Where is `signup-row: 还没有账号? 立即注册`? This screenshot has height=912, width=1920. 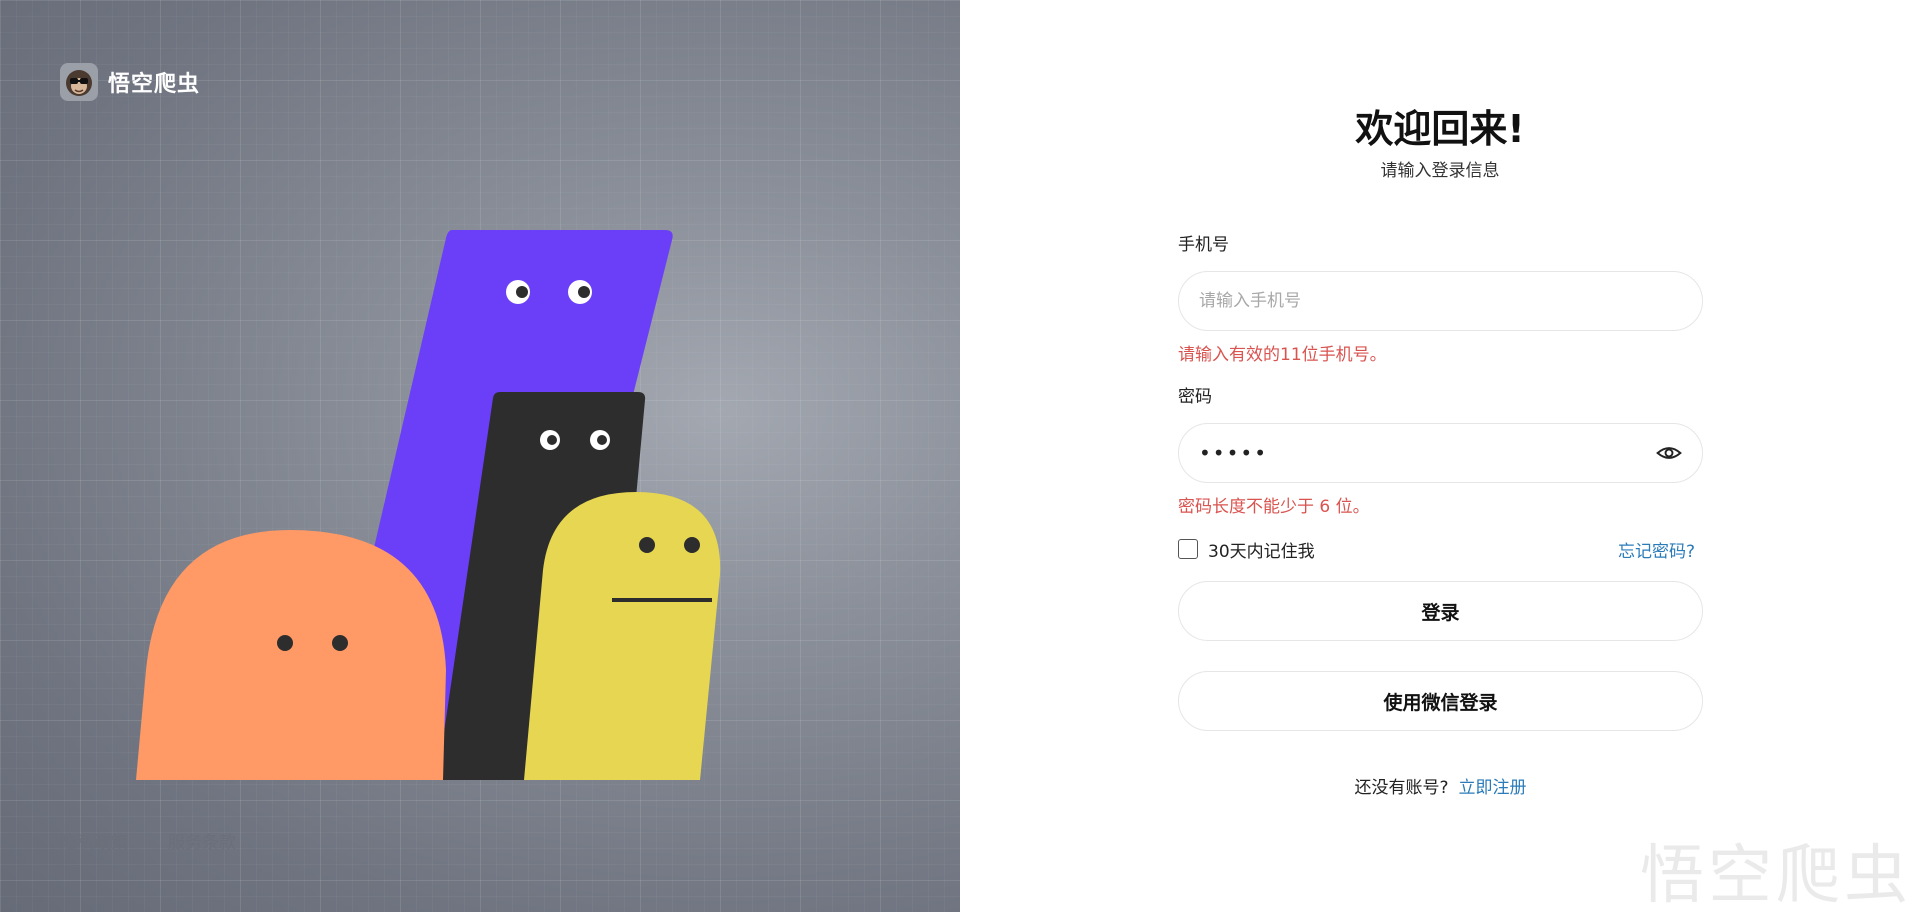
signup-row: 还没有账号? 立即注册 is located at coordinates (1440, 785).